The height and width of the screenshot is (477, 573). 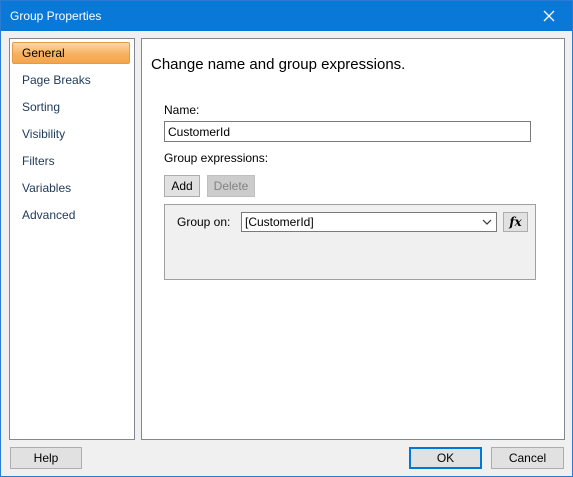 What do you see at coordinates (71, 215) in the screenshot?
I see `nav-item-advanced: Advanced` at bounding box center [71, 215].